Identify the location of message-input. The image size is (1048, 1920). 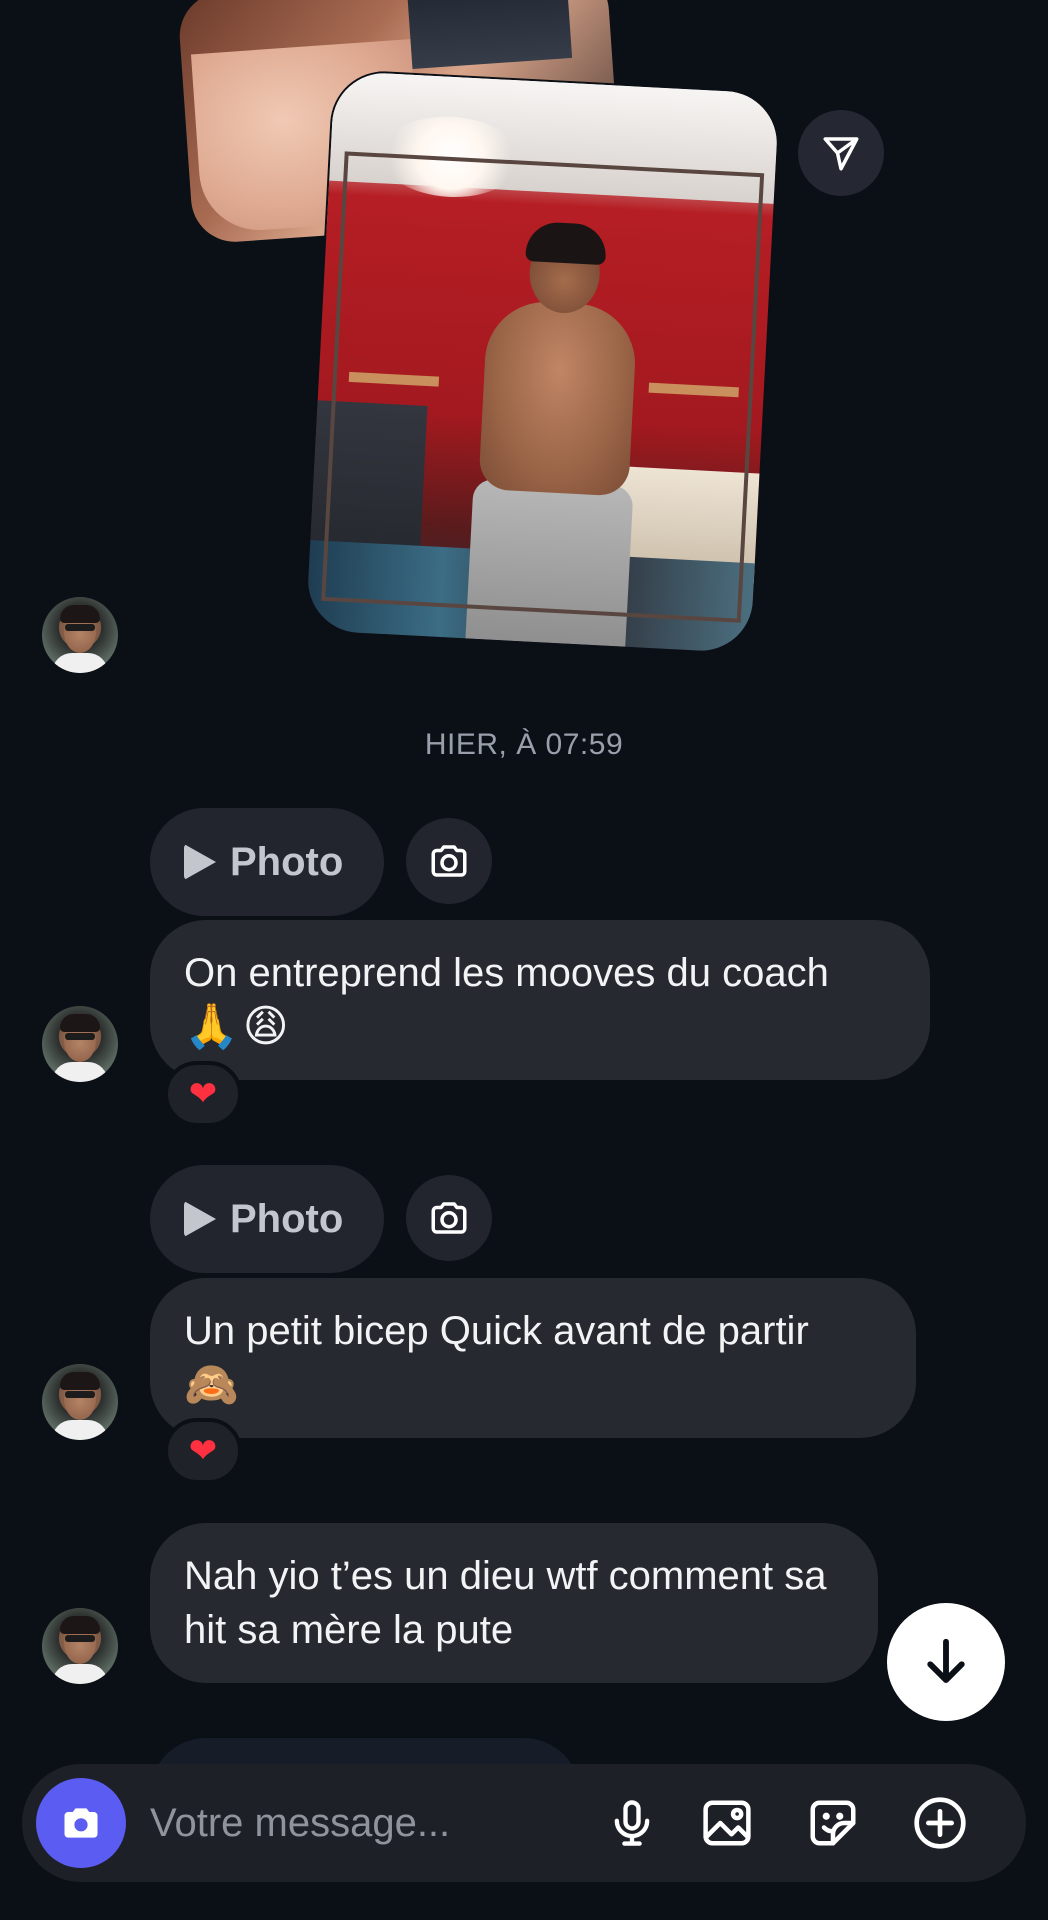
(370, 1823).